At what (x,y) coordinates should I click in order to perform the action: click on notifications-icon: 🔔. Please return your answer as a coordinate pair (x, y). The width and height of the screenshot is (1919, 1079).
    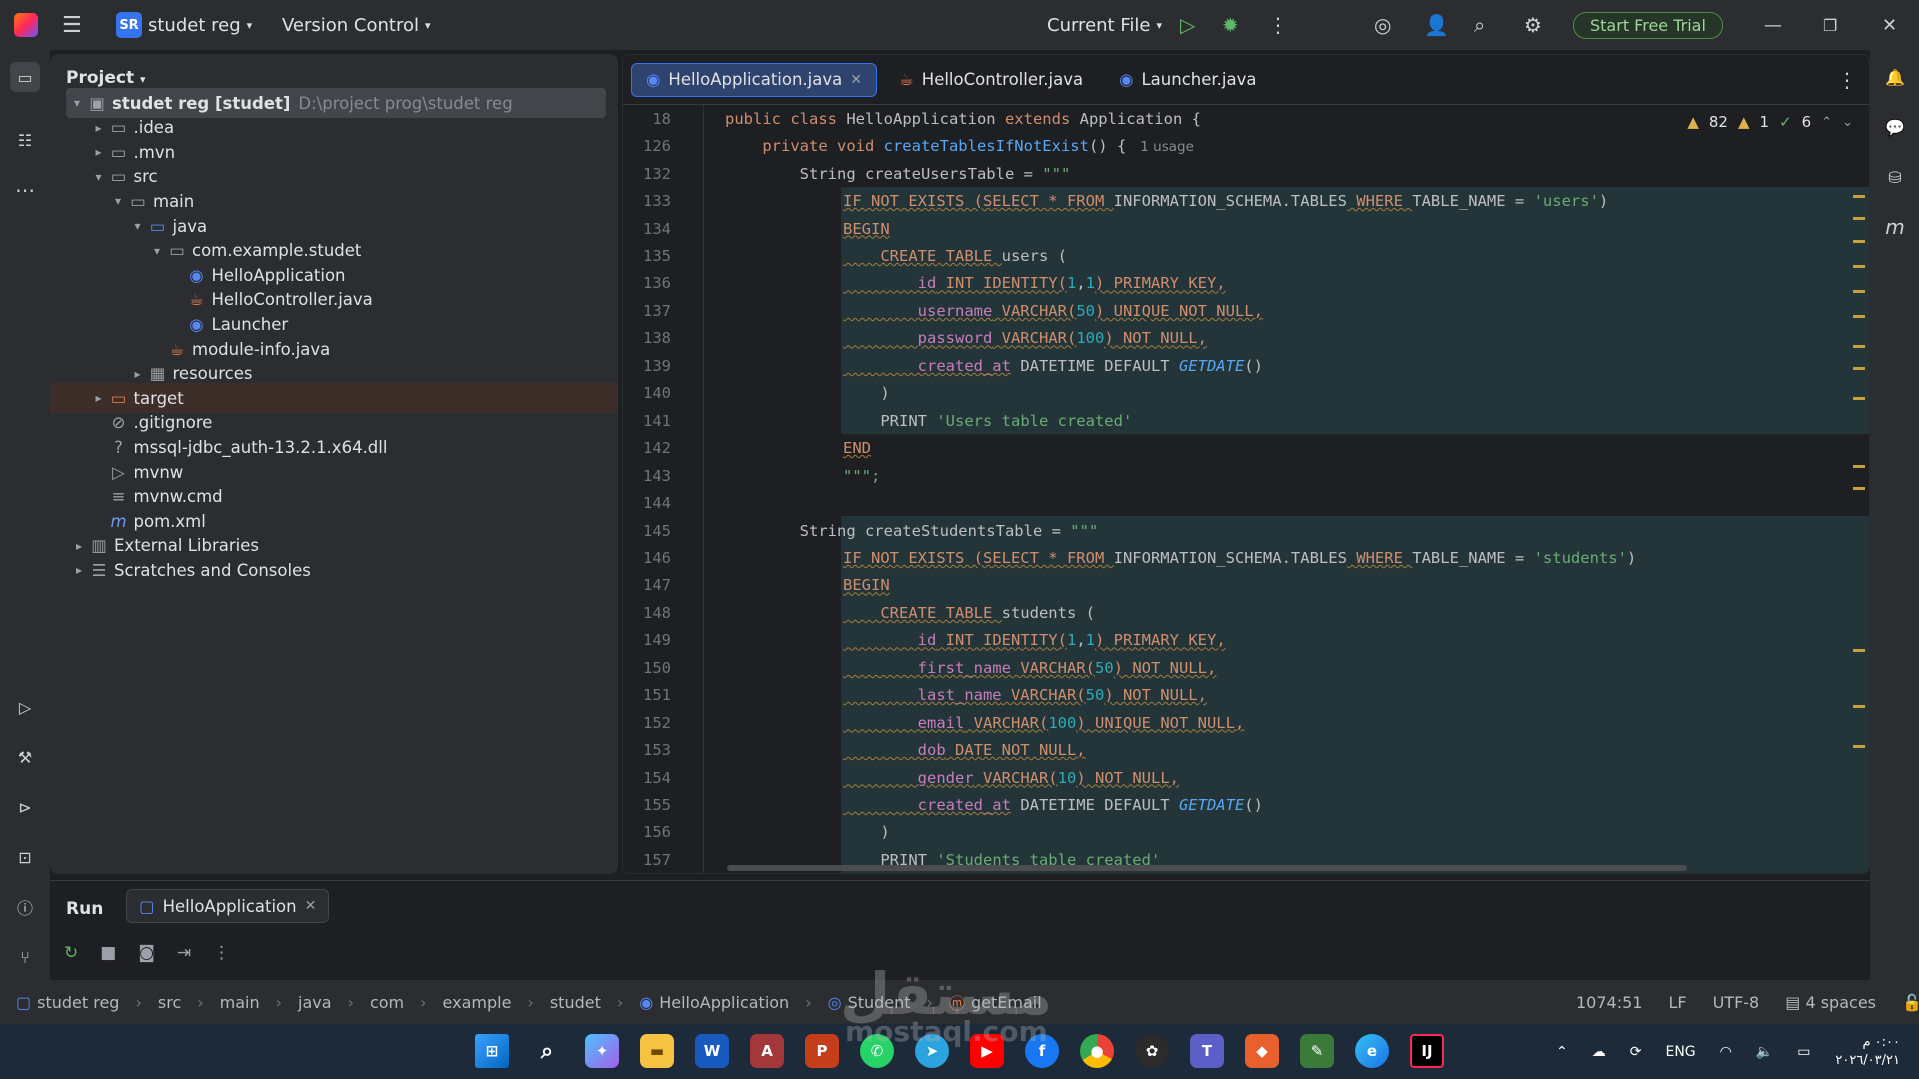
    Looking at the image, I should click on (1895, 77).